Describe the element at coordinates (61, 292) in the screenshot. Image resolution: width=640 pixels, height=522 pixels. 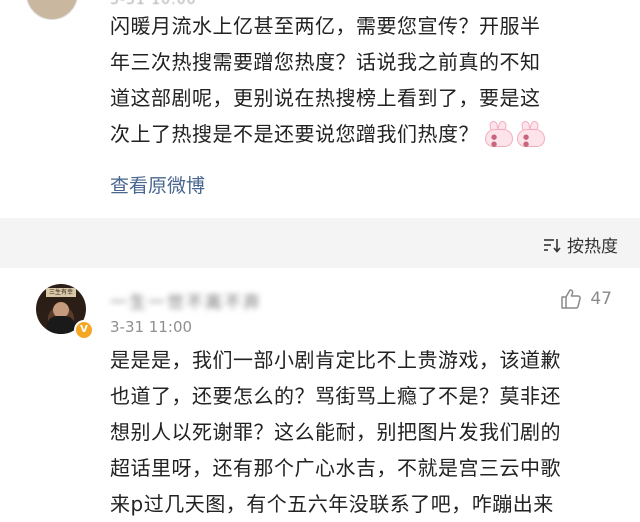
I see `avatar-sign-text: 三生有幸` at that location.